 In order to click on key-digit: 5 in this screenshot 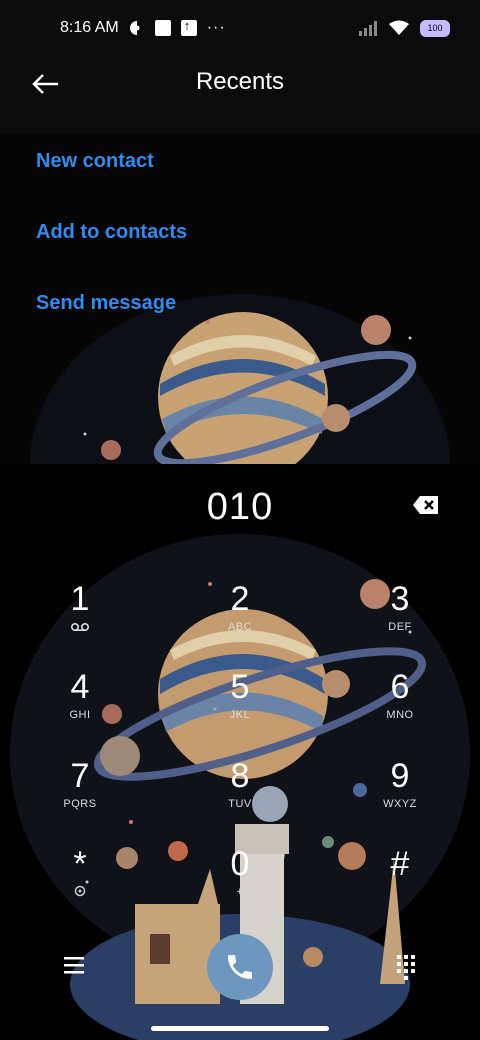, I will do `click(240, 687)`.